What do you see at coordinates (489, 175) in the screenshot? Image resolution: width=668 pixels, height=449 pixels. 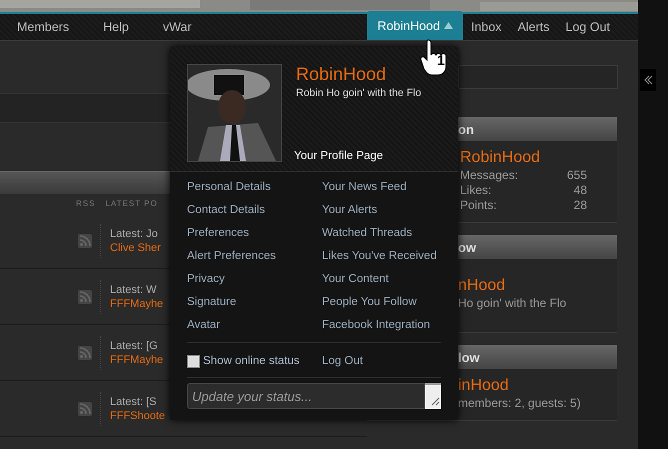 I see `stat-label: Messages:` at bounding box center [489, 175].